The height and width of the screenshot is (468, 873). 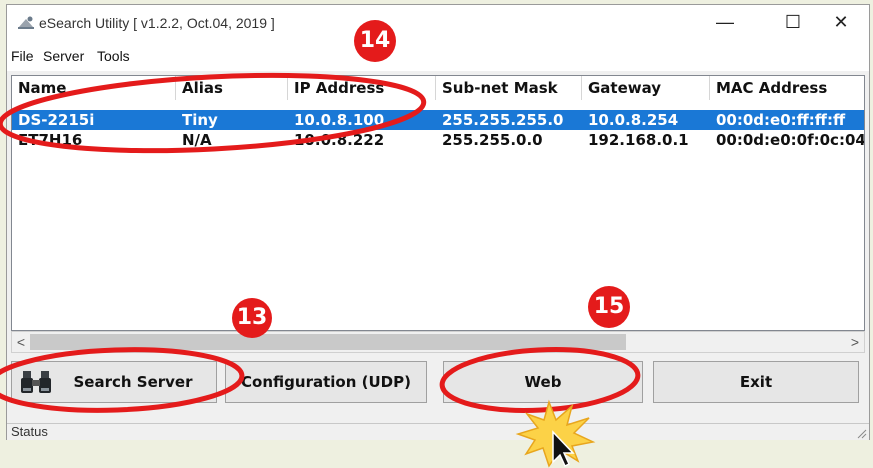 I want to click on cell-alias: N/A, so click(x=197, y=140).